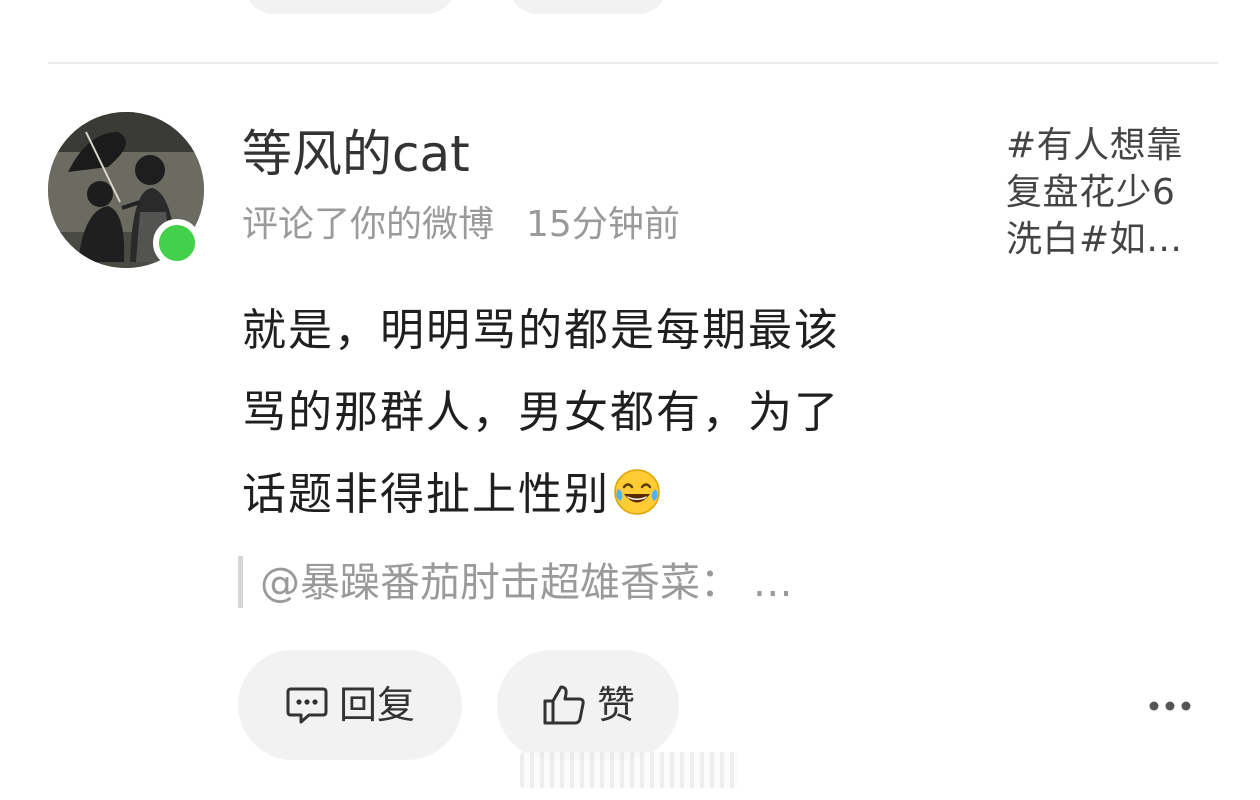  Describe the element at coordinates (1094, 145) in the screenshot. I see `weibo-preview-line: #有人想靠` at that location.